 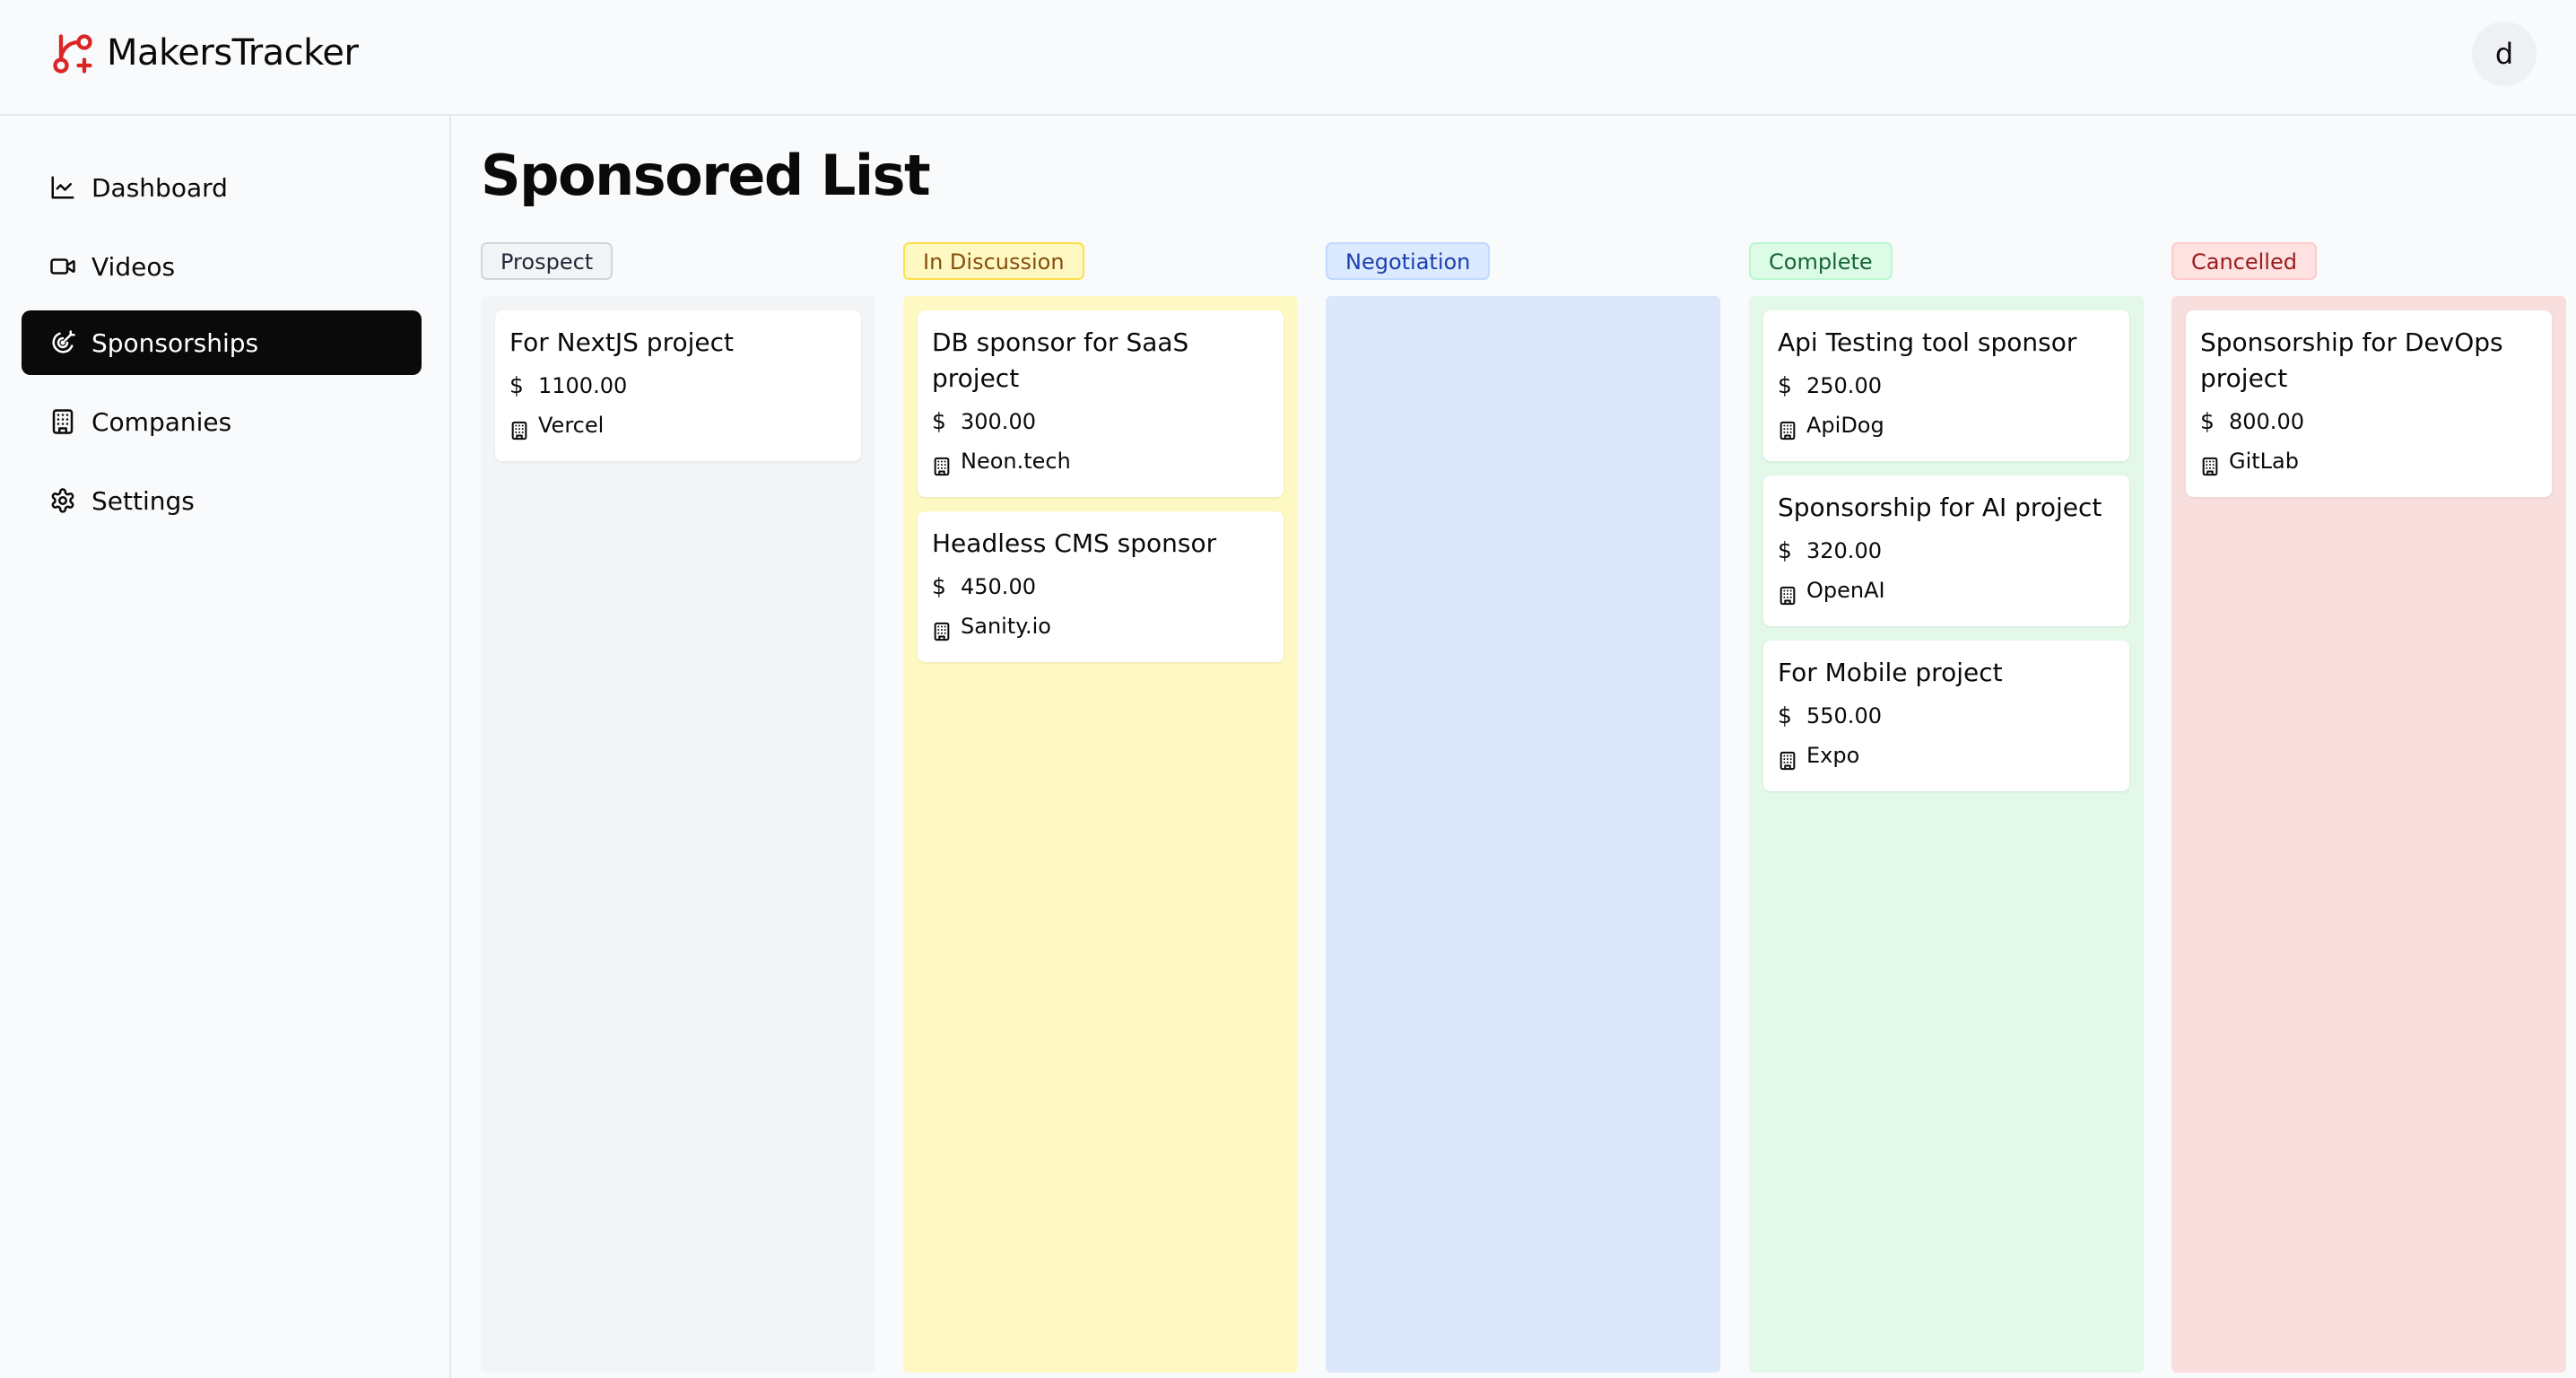 I want to click on card-amount-row: $1100.00, so click(x=678, y=386).